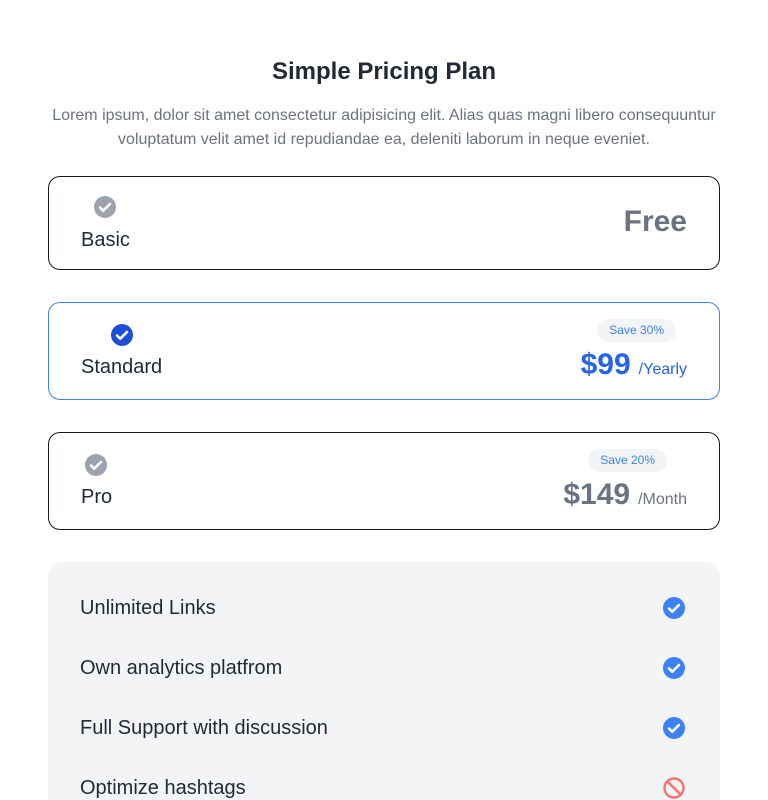 The width and height of the screenshot is (768, 800). Describe the element at coordinates (383, 728) in the screenshot. I see `feature-row: Full Support with discussion` at that location.